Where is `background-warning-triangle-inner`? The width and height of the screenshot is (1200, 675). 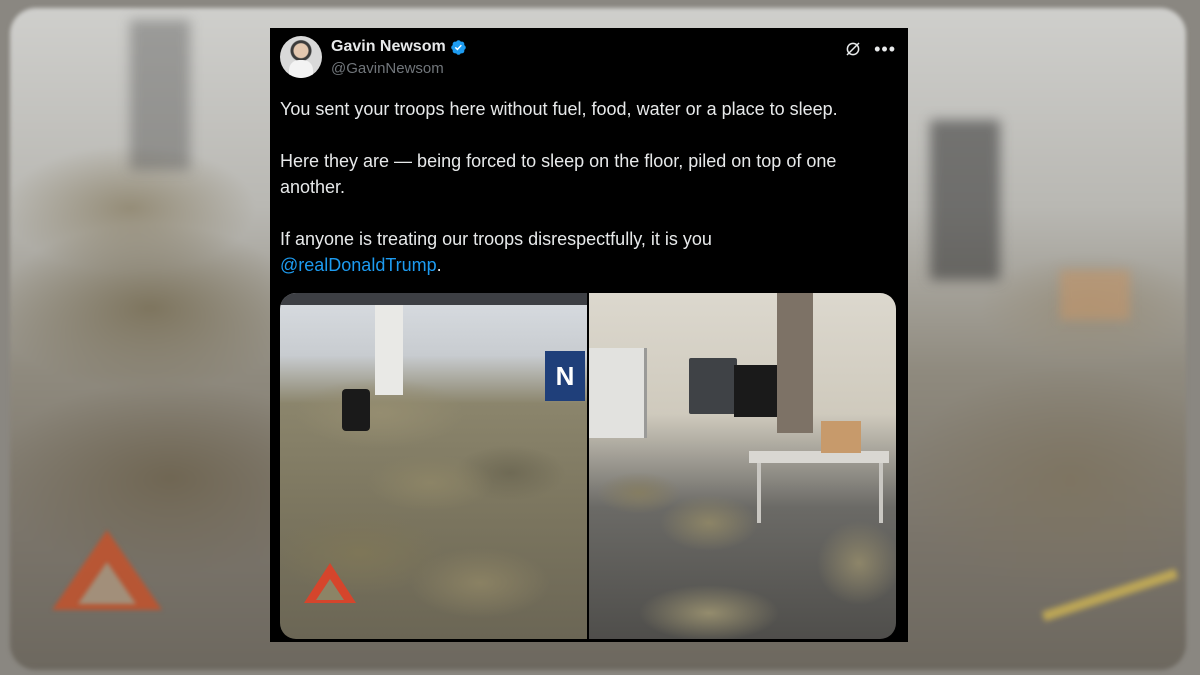
background-warning-triangle-inner is located at coordinates (107, 583).